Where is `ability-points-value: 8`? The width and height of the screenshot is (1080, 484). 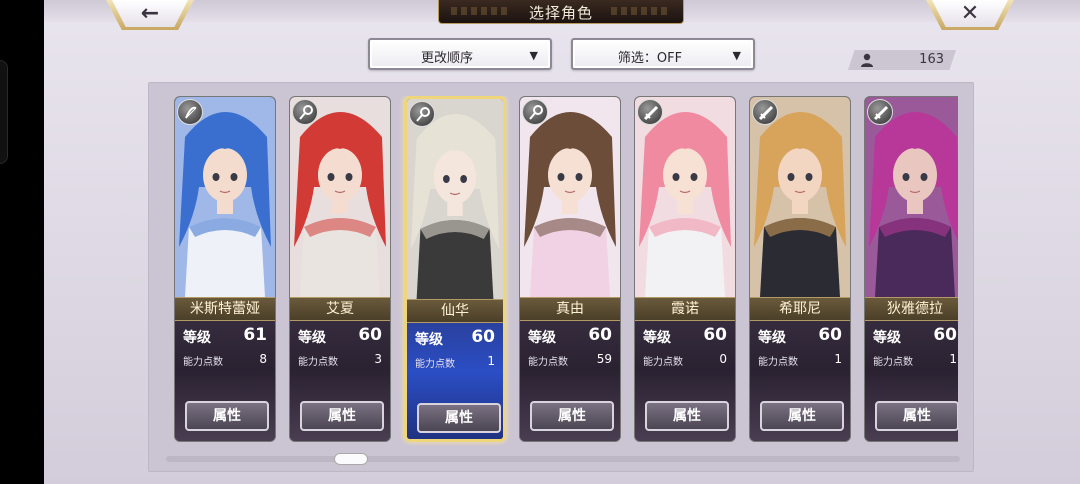 ability-points-value: 8 is located at coordinates (263, 359).